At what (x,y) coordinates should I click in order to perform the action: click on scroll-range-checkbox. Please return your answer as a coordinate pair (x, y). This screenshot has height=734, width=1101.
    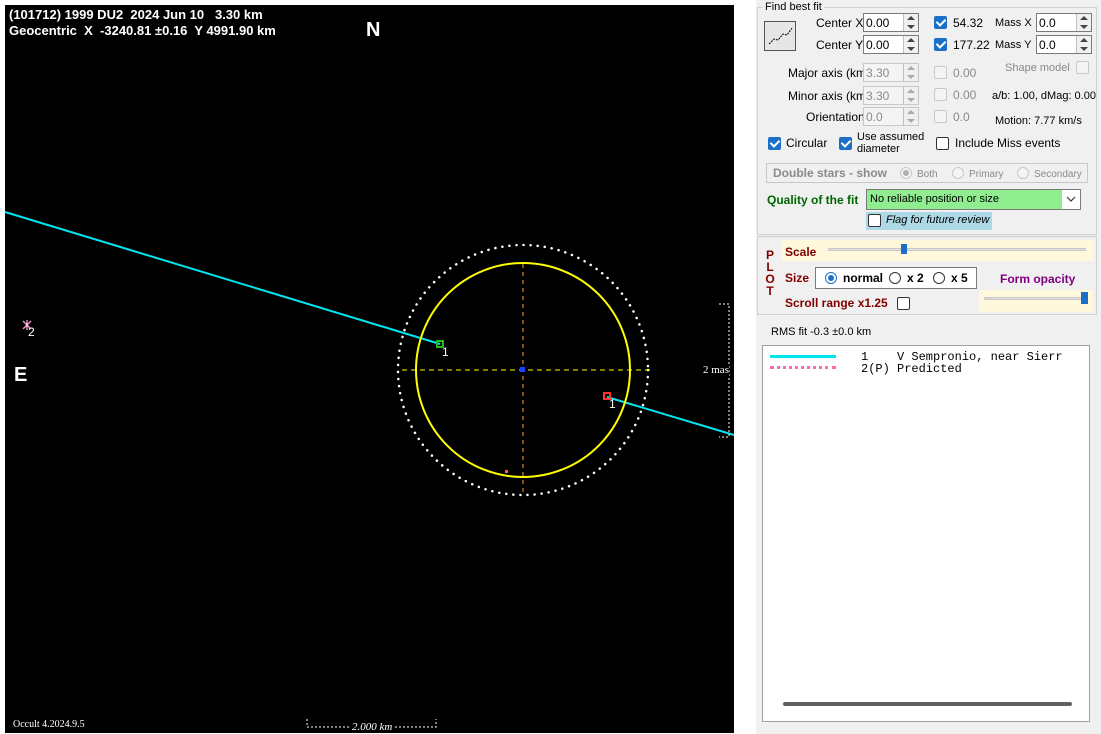
    Looking at the image, I should click on (903, 303).